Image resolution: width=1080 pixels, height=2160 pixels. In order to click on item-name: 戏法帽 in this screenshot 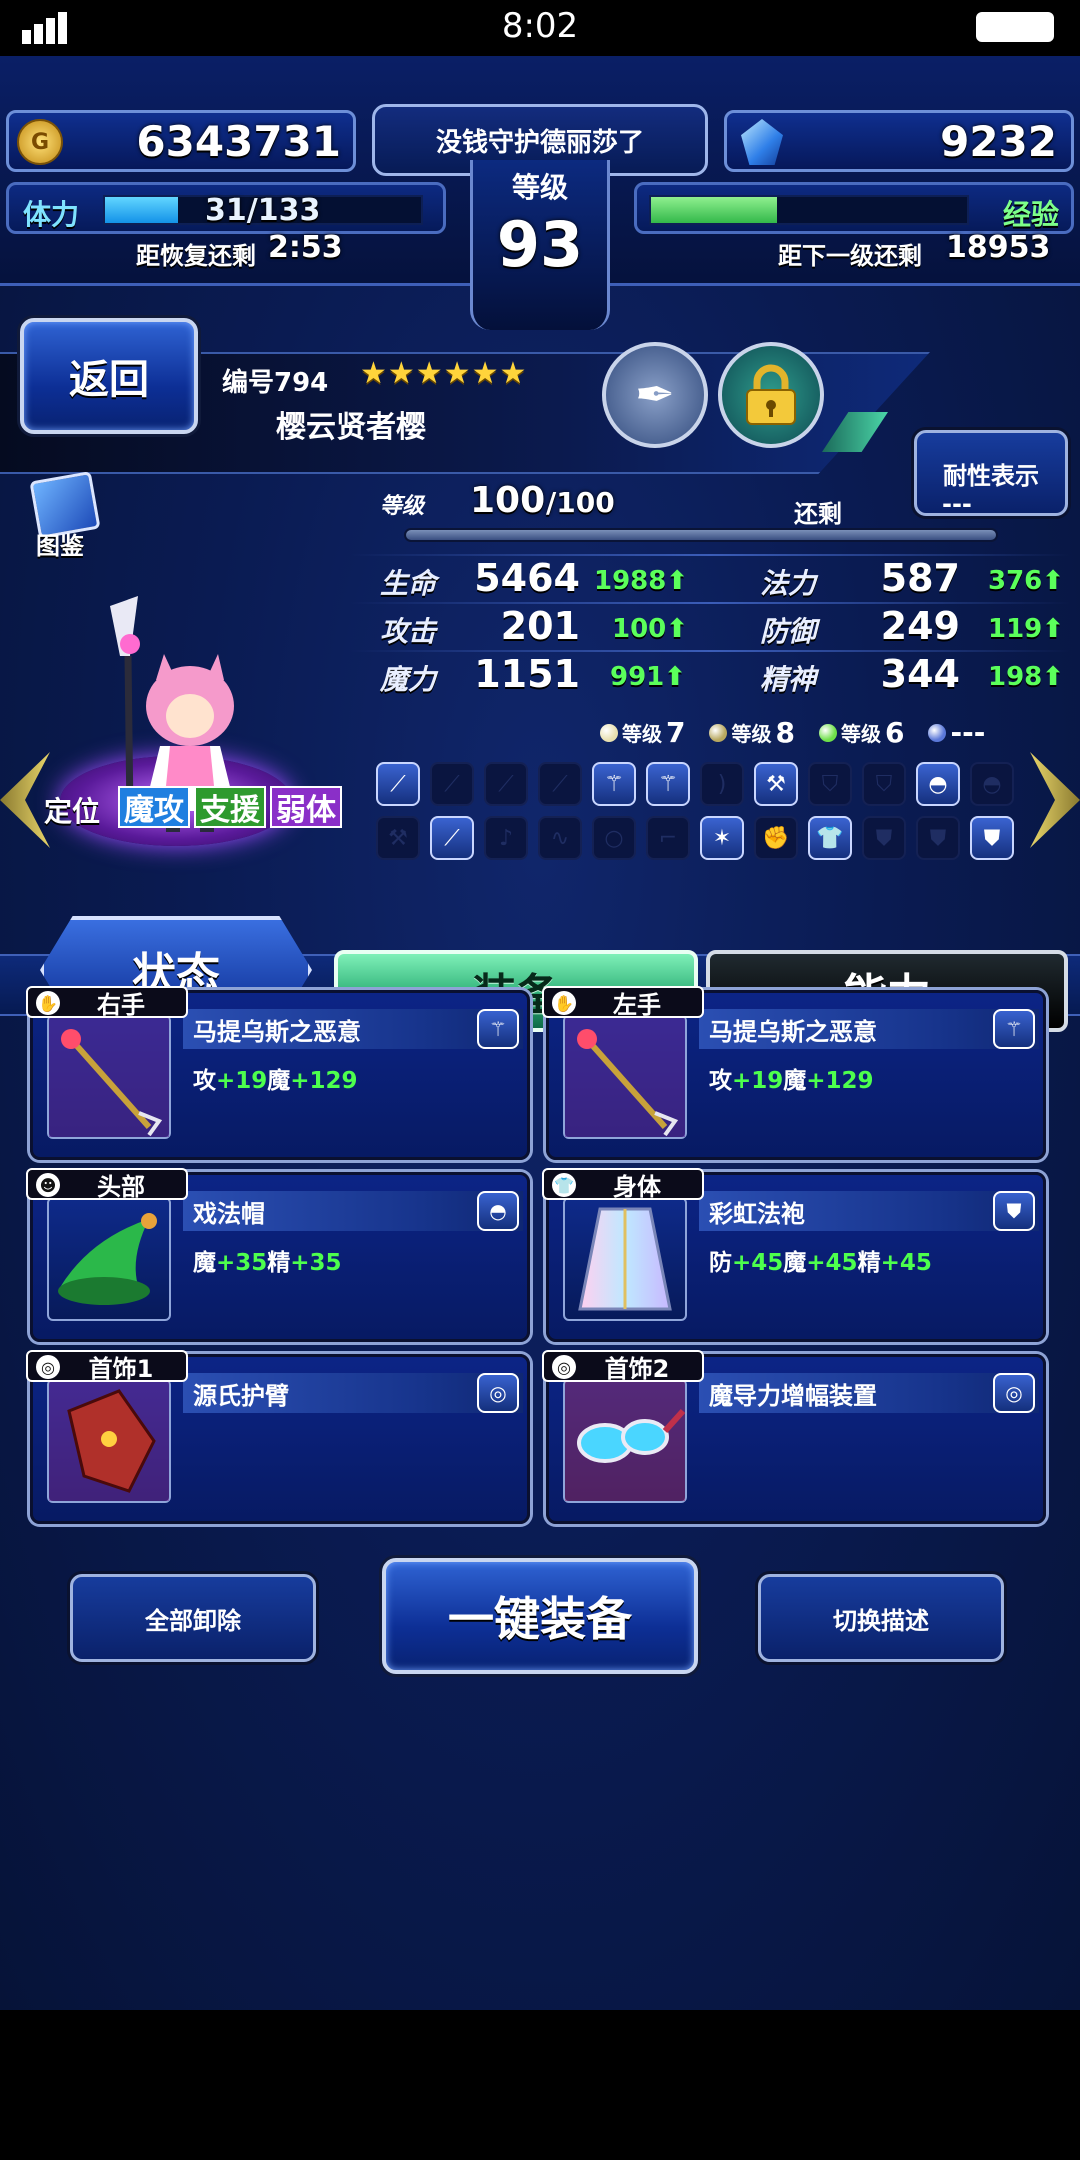, I will do `click(353, 1211)`.